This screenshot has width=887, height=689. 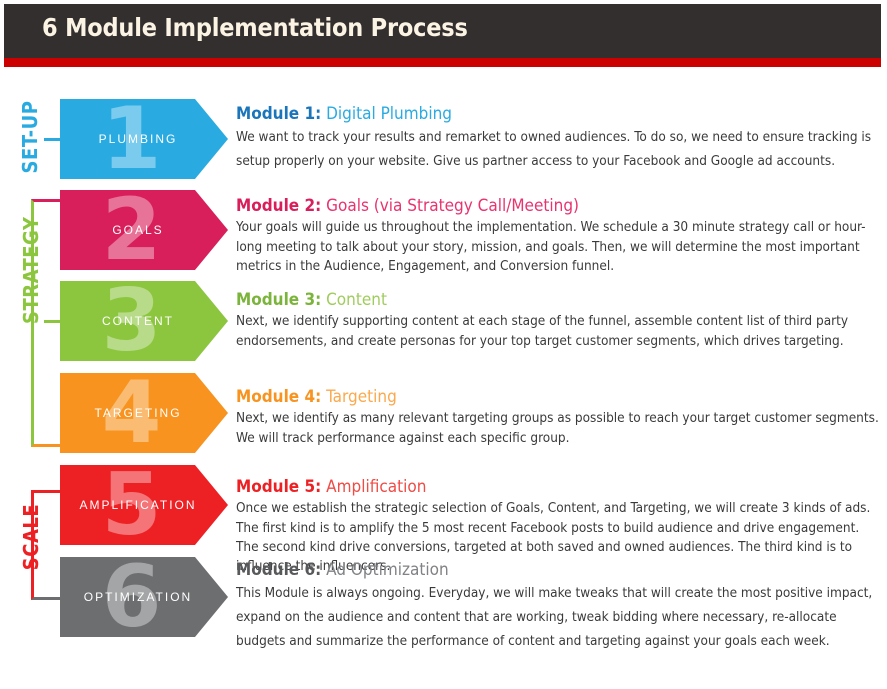 I want to click on arrow-label-content: CONTENT, so click(x=138, y=321).